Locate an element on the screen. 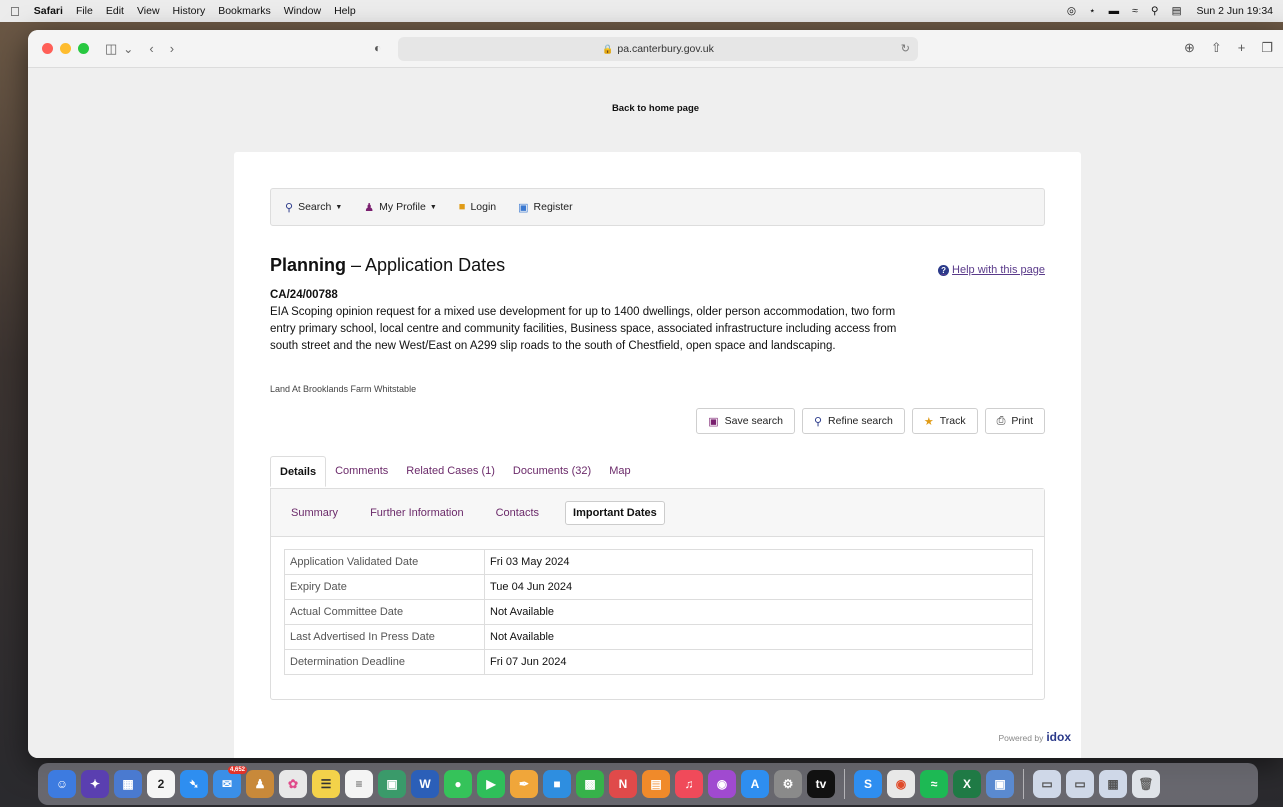  menu-bookmarks: Bookmarks is located at coordinates (244, 11).